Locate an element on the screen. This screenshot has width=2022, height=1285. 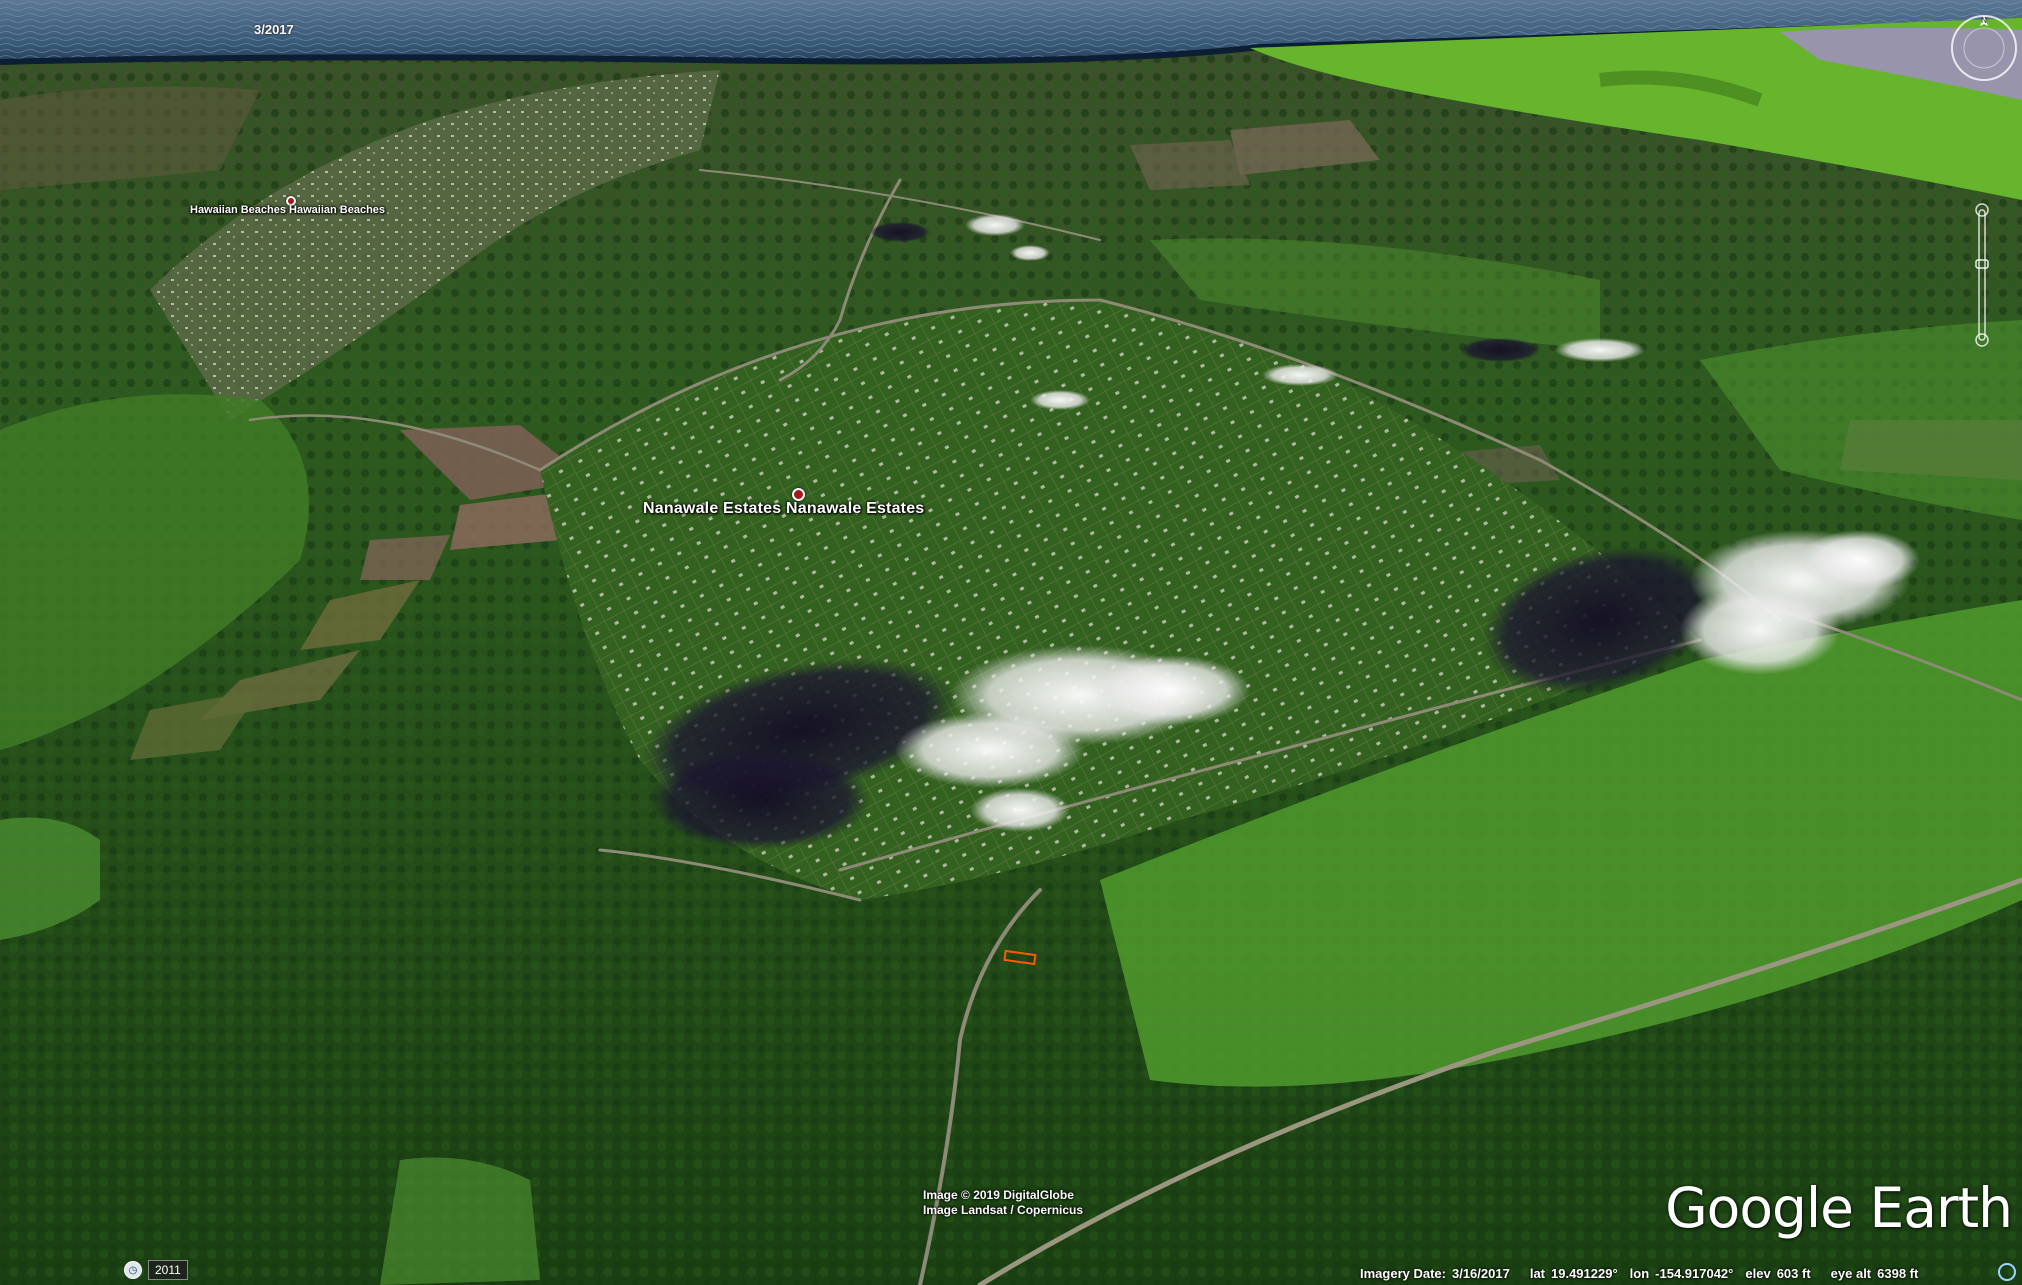
imagery-date-value: 3/16/2017 is located at coordinates (1480, 1273).